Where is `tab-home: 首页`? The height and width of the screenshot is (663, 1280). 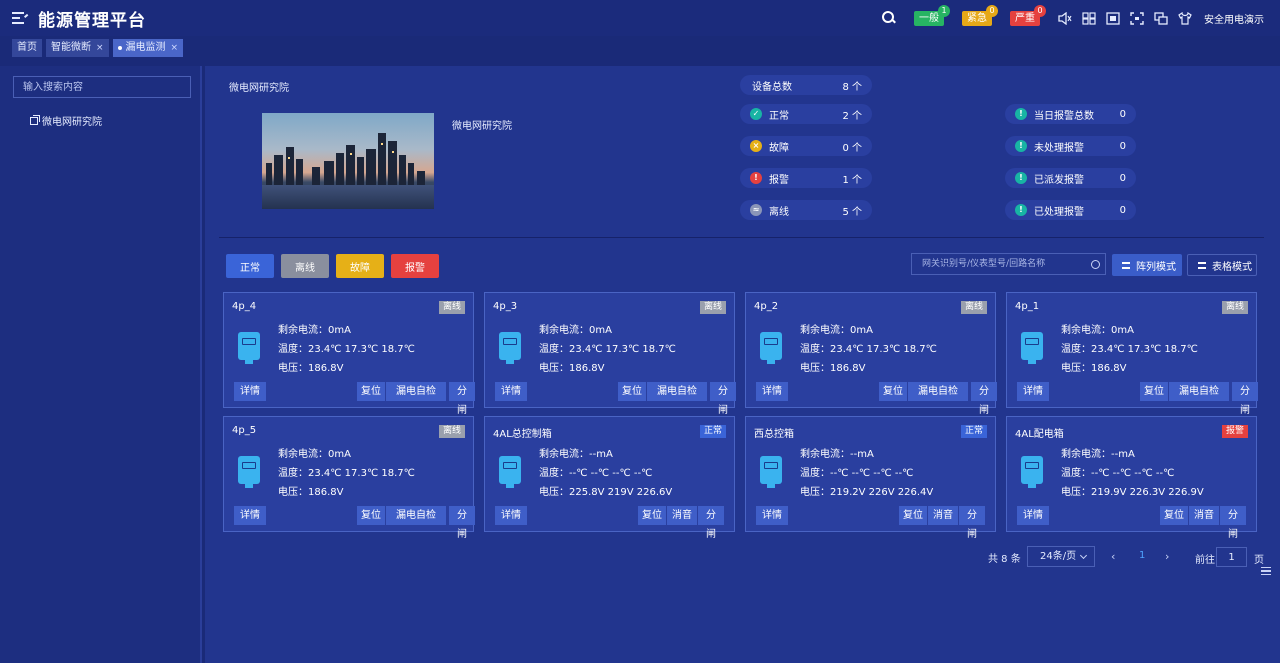 tab-home: 首页 is located at coordinates (27, 48).